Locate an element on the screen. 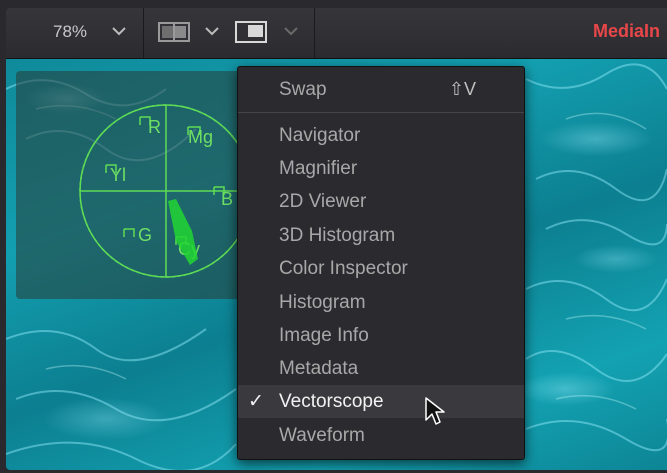 Image resolution: width=667 pixels, height=473 pixels. menu-item-label: Histogram is located at coordinates (322, 302).